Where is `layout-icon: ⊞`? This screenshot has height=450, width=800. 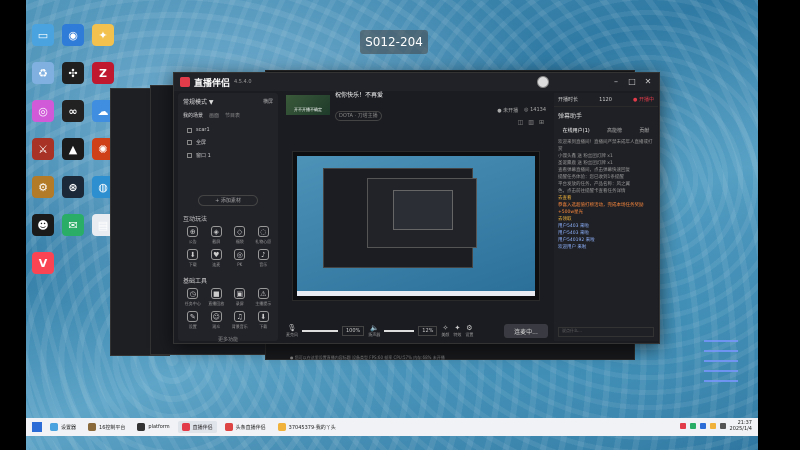
layout-icon: ⊞ is located at coordinates (541, 122).